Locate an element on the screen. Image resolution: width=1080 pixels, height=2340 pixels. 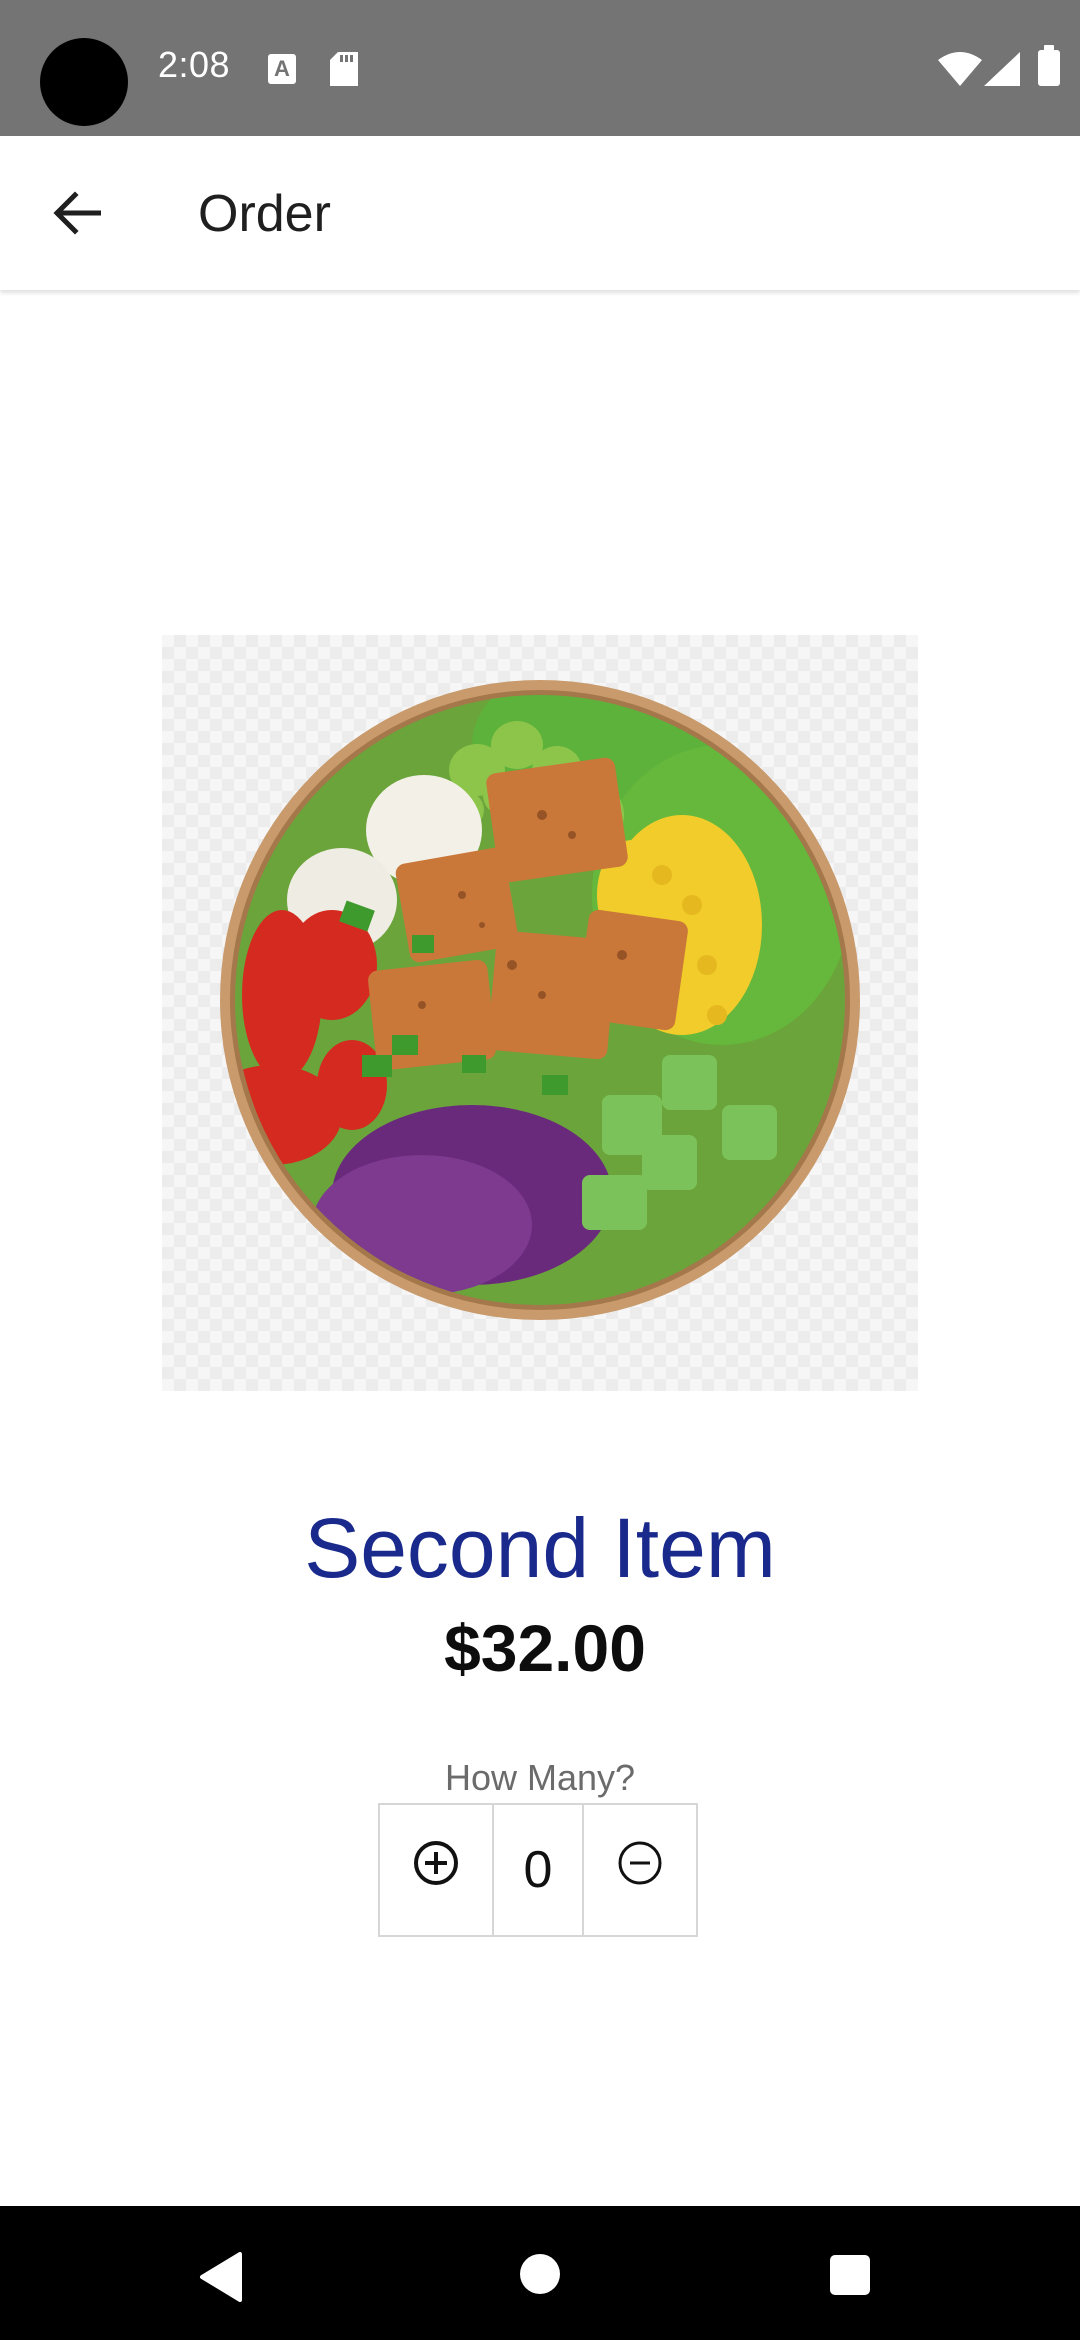
quantity-label: How Many? is located at coordinates (540, 1777).